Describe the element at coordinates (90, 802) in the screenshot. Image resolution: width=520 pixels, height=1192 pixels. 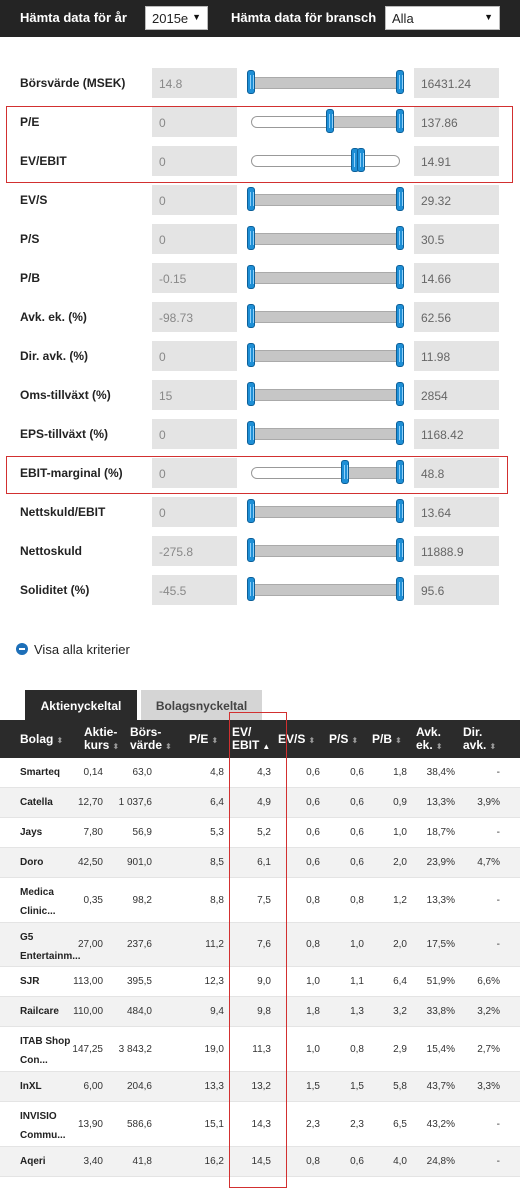
I see `table-cell: 12,70` at that location.